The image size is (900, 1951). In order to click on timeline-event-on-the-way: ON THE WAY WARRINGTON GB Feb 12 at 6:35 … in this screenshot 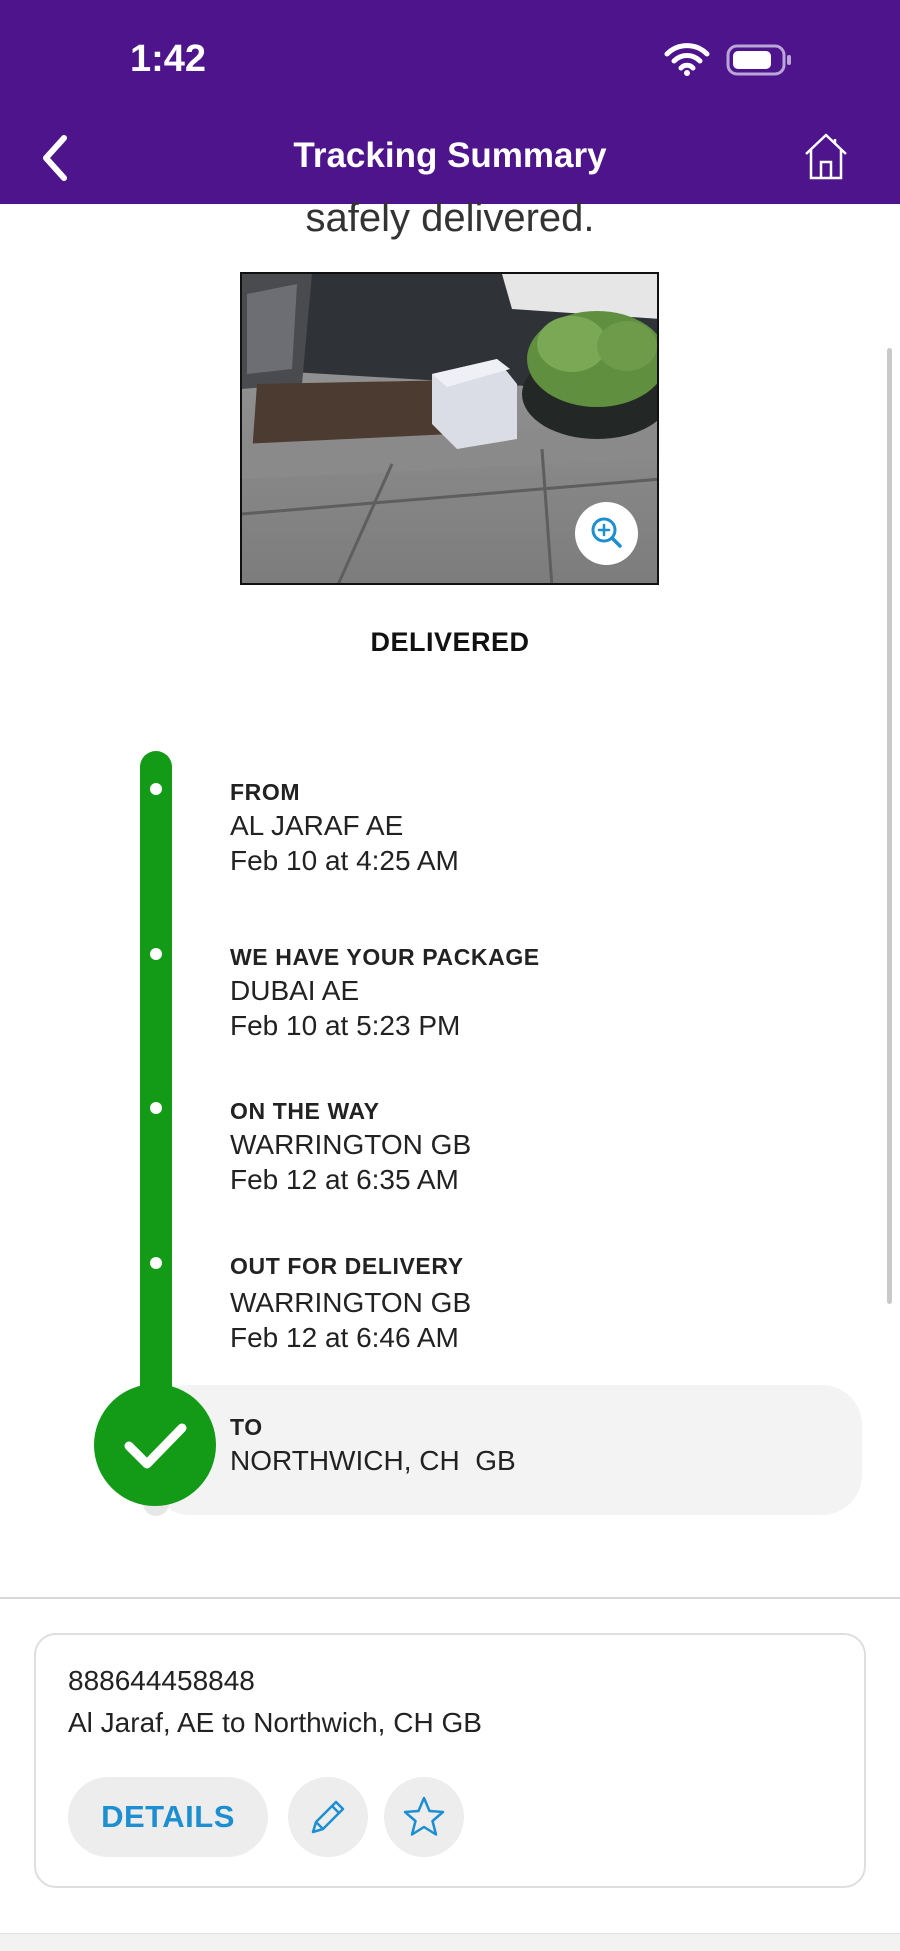, I will do `click(350, 1146)`.